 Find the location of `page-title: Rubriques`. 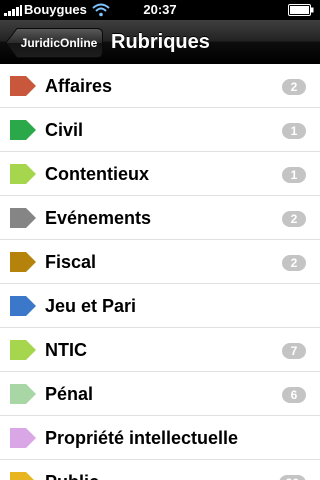

page-title: Rubriques is located at coordinates (160, 42).